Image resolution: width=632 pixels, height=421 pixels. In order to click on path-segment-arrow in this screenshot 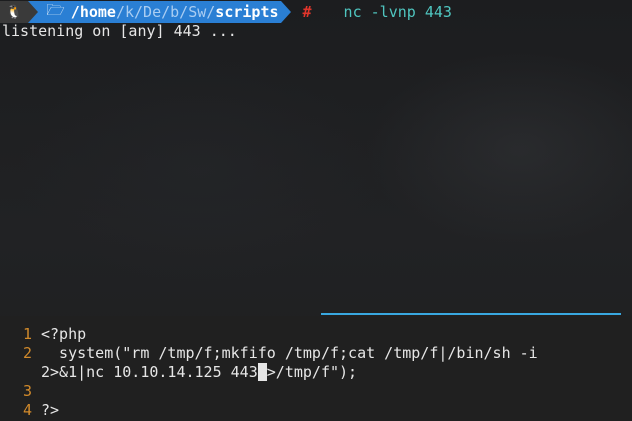, I will do `click(285, 12)`.